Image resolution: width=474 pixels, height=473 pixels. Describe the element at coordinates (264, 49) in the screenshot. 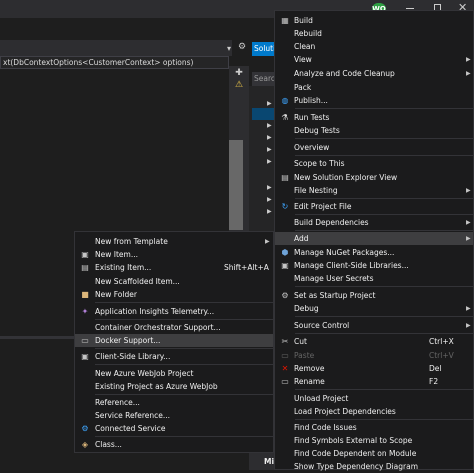

I see `solution-explorer-tab: Solution Explorer` at that location.